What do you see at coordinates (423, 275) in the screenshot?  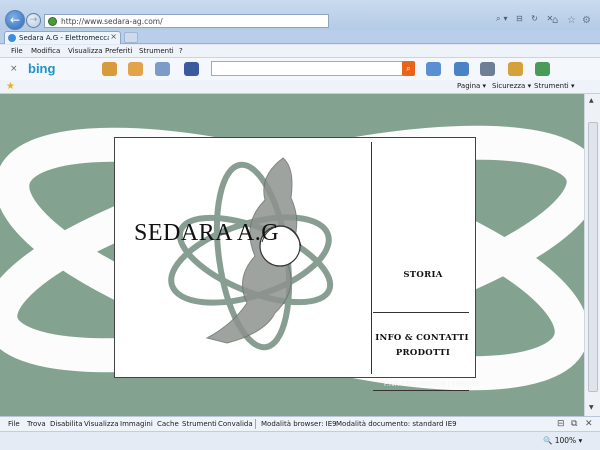 I see `nav-storia: STORIA` at bounding box center [423, 275].